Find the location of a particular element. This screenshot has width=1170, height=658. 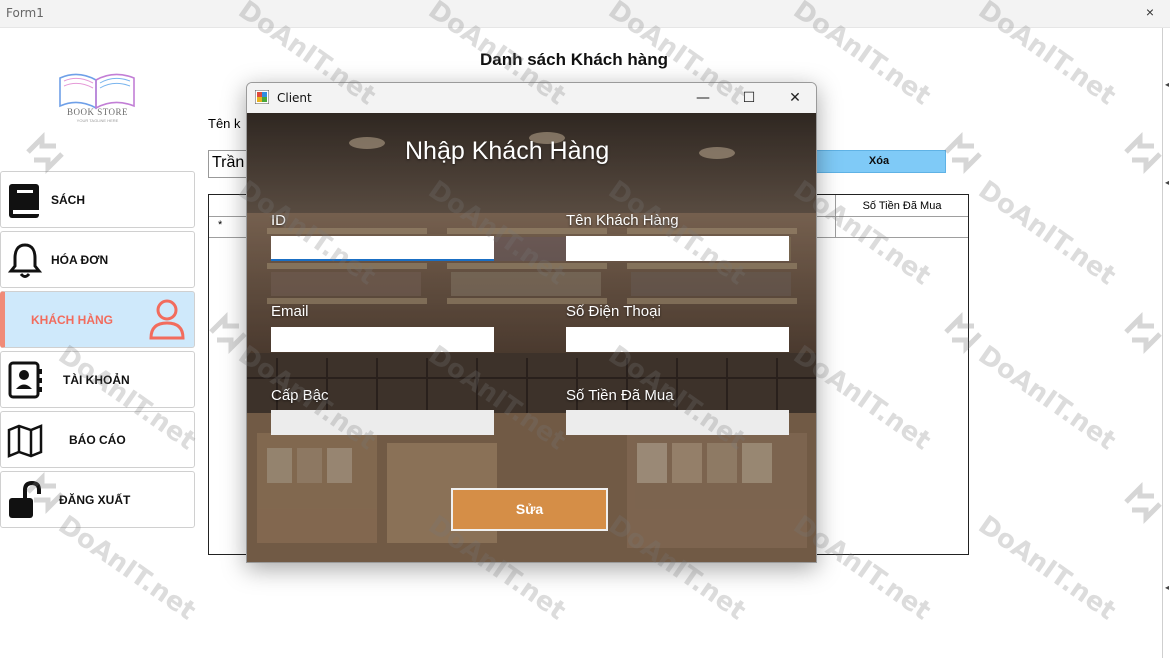

logo-brand-text: BOOK STORE is located at coordinates (97, 112).